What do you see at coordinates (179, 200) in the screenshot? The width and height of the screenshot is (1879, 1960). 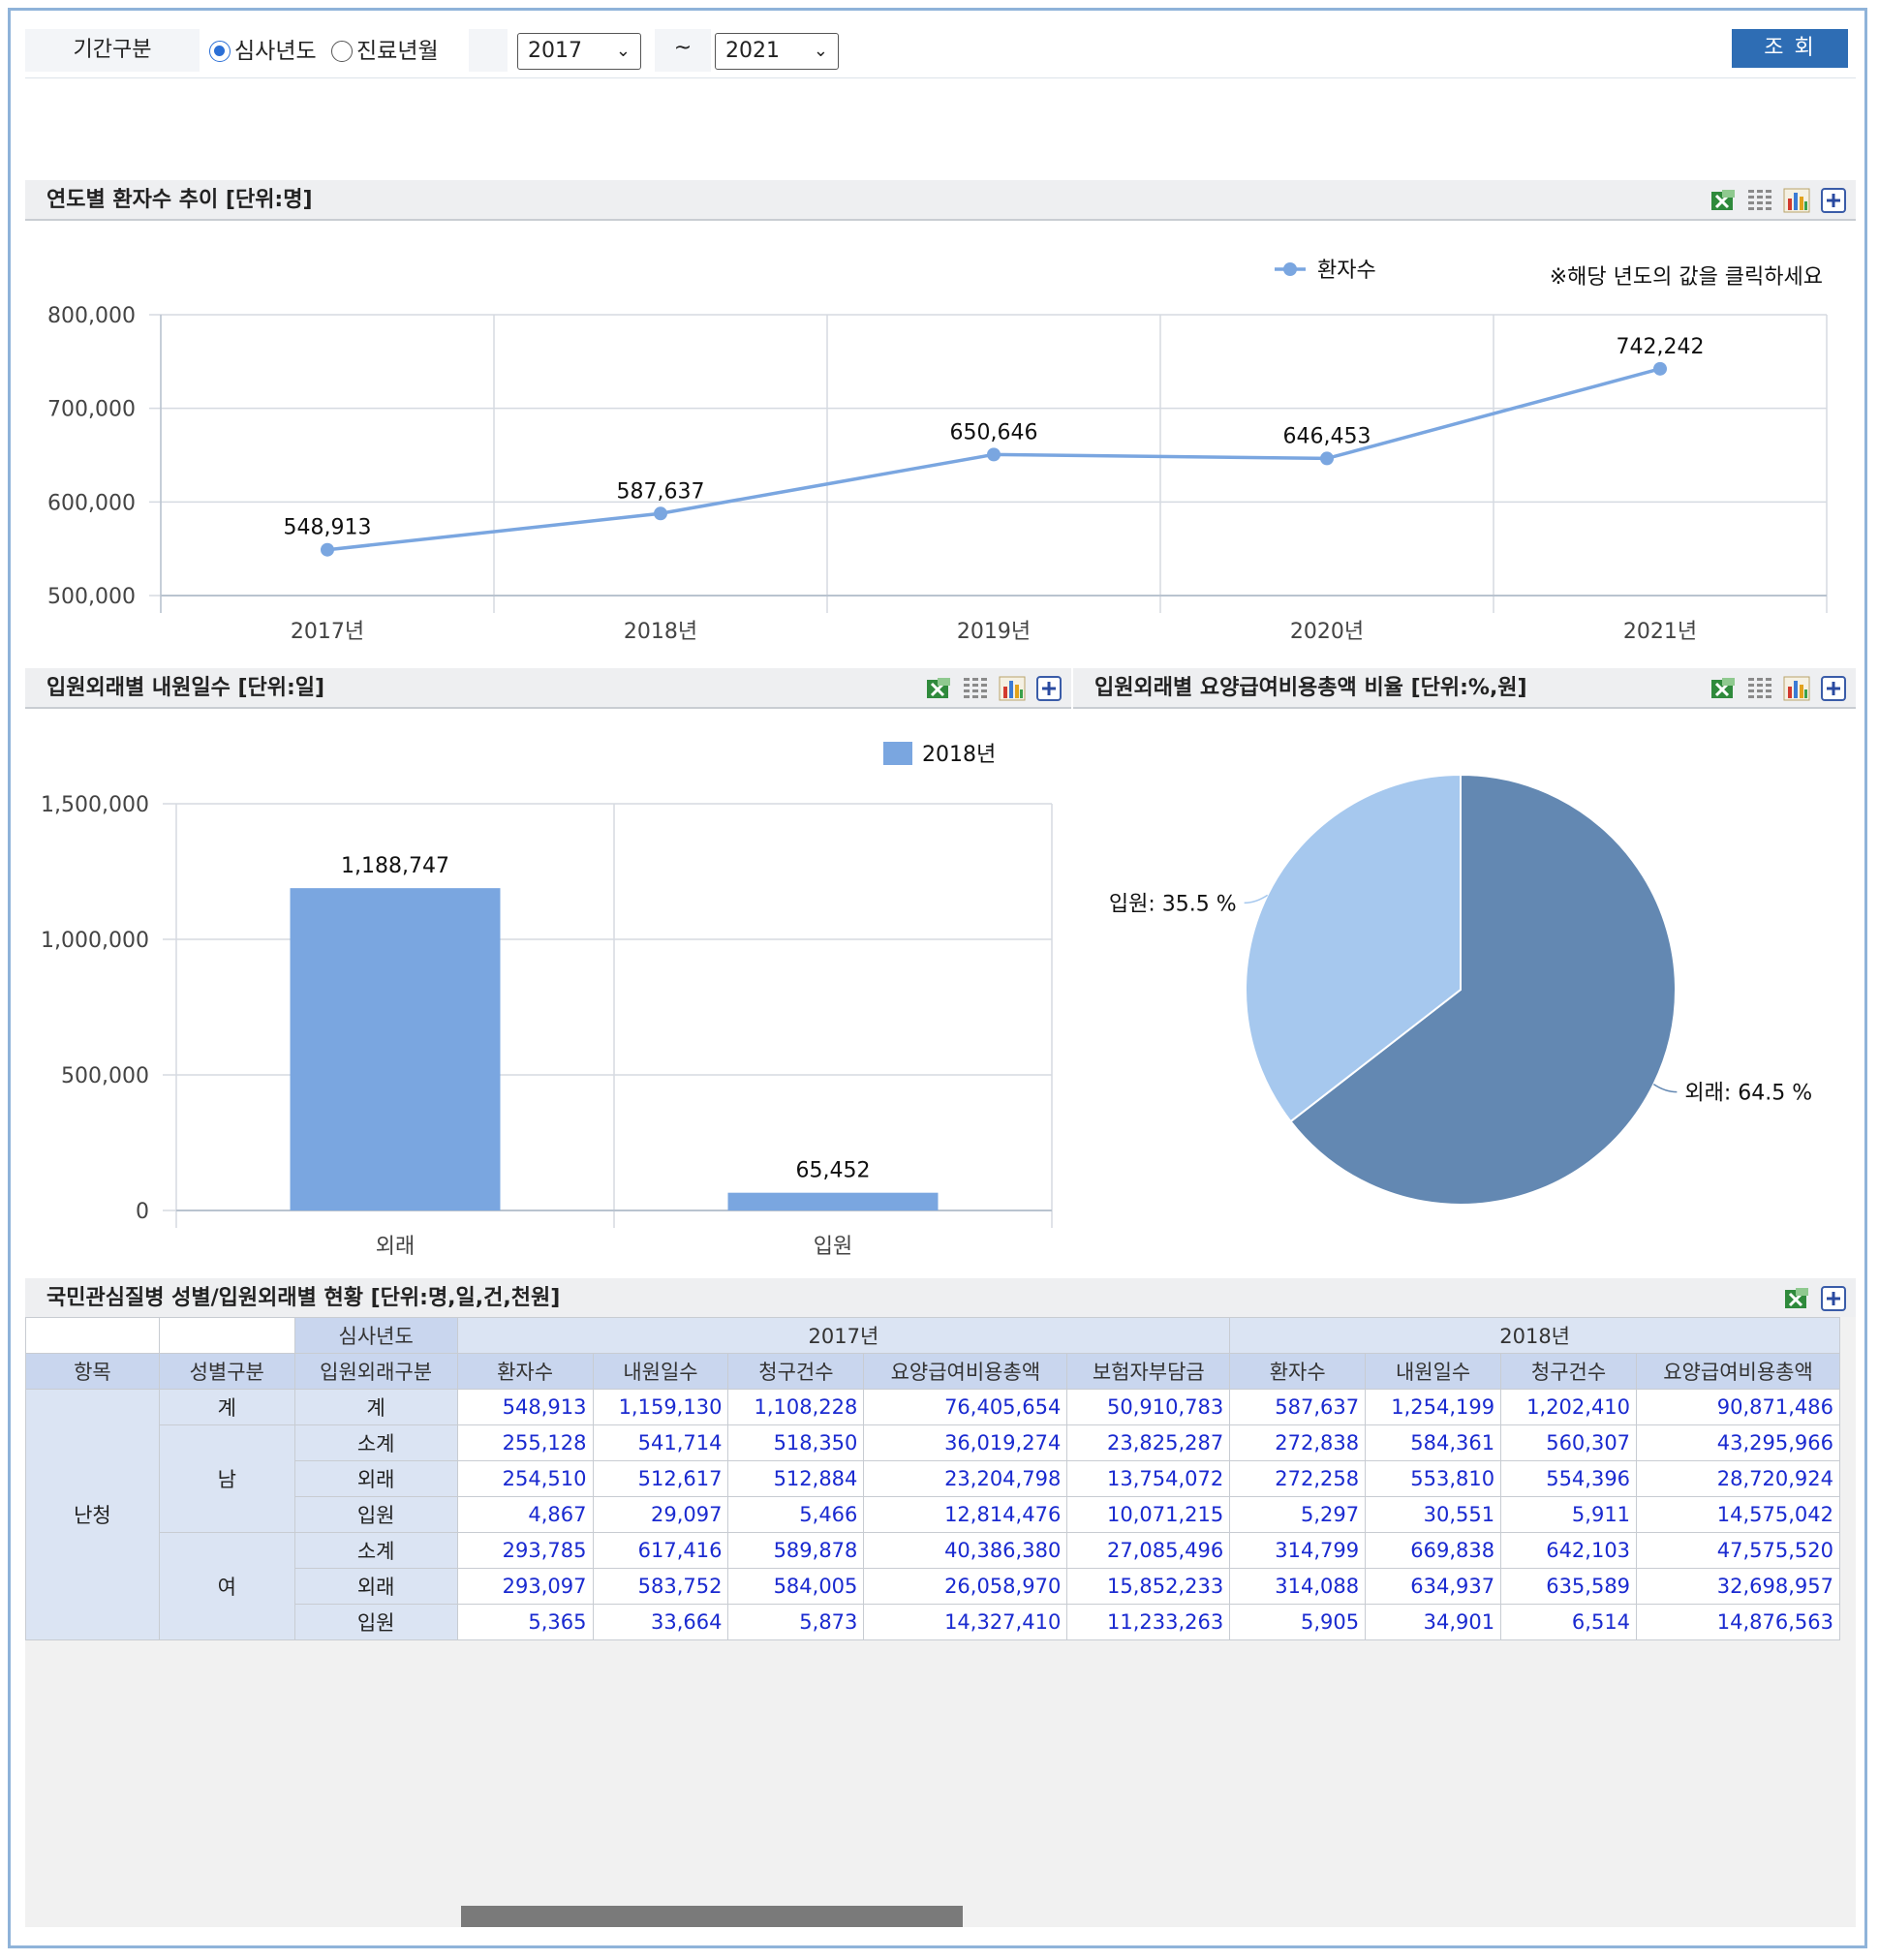 I see `trend-panel-title: 연도별 환자수 추이 [단위:명]` at bounding box center [179, 200].